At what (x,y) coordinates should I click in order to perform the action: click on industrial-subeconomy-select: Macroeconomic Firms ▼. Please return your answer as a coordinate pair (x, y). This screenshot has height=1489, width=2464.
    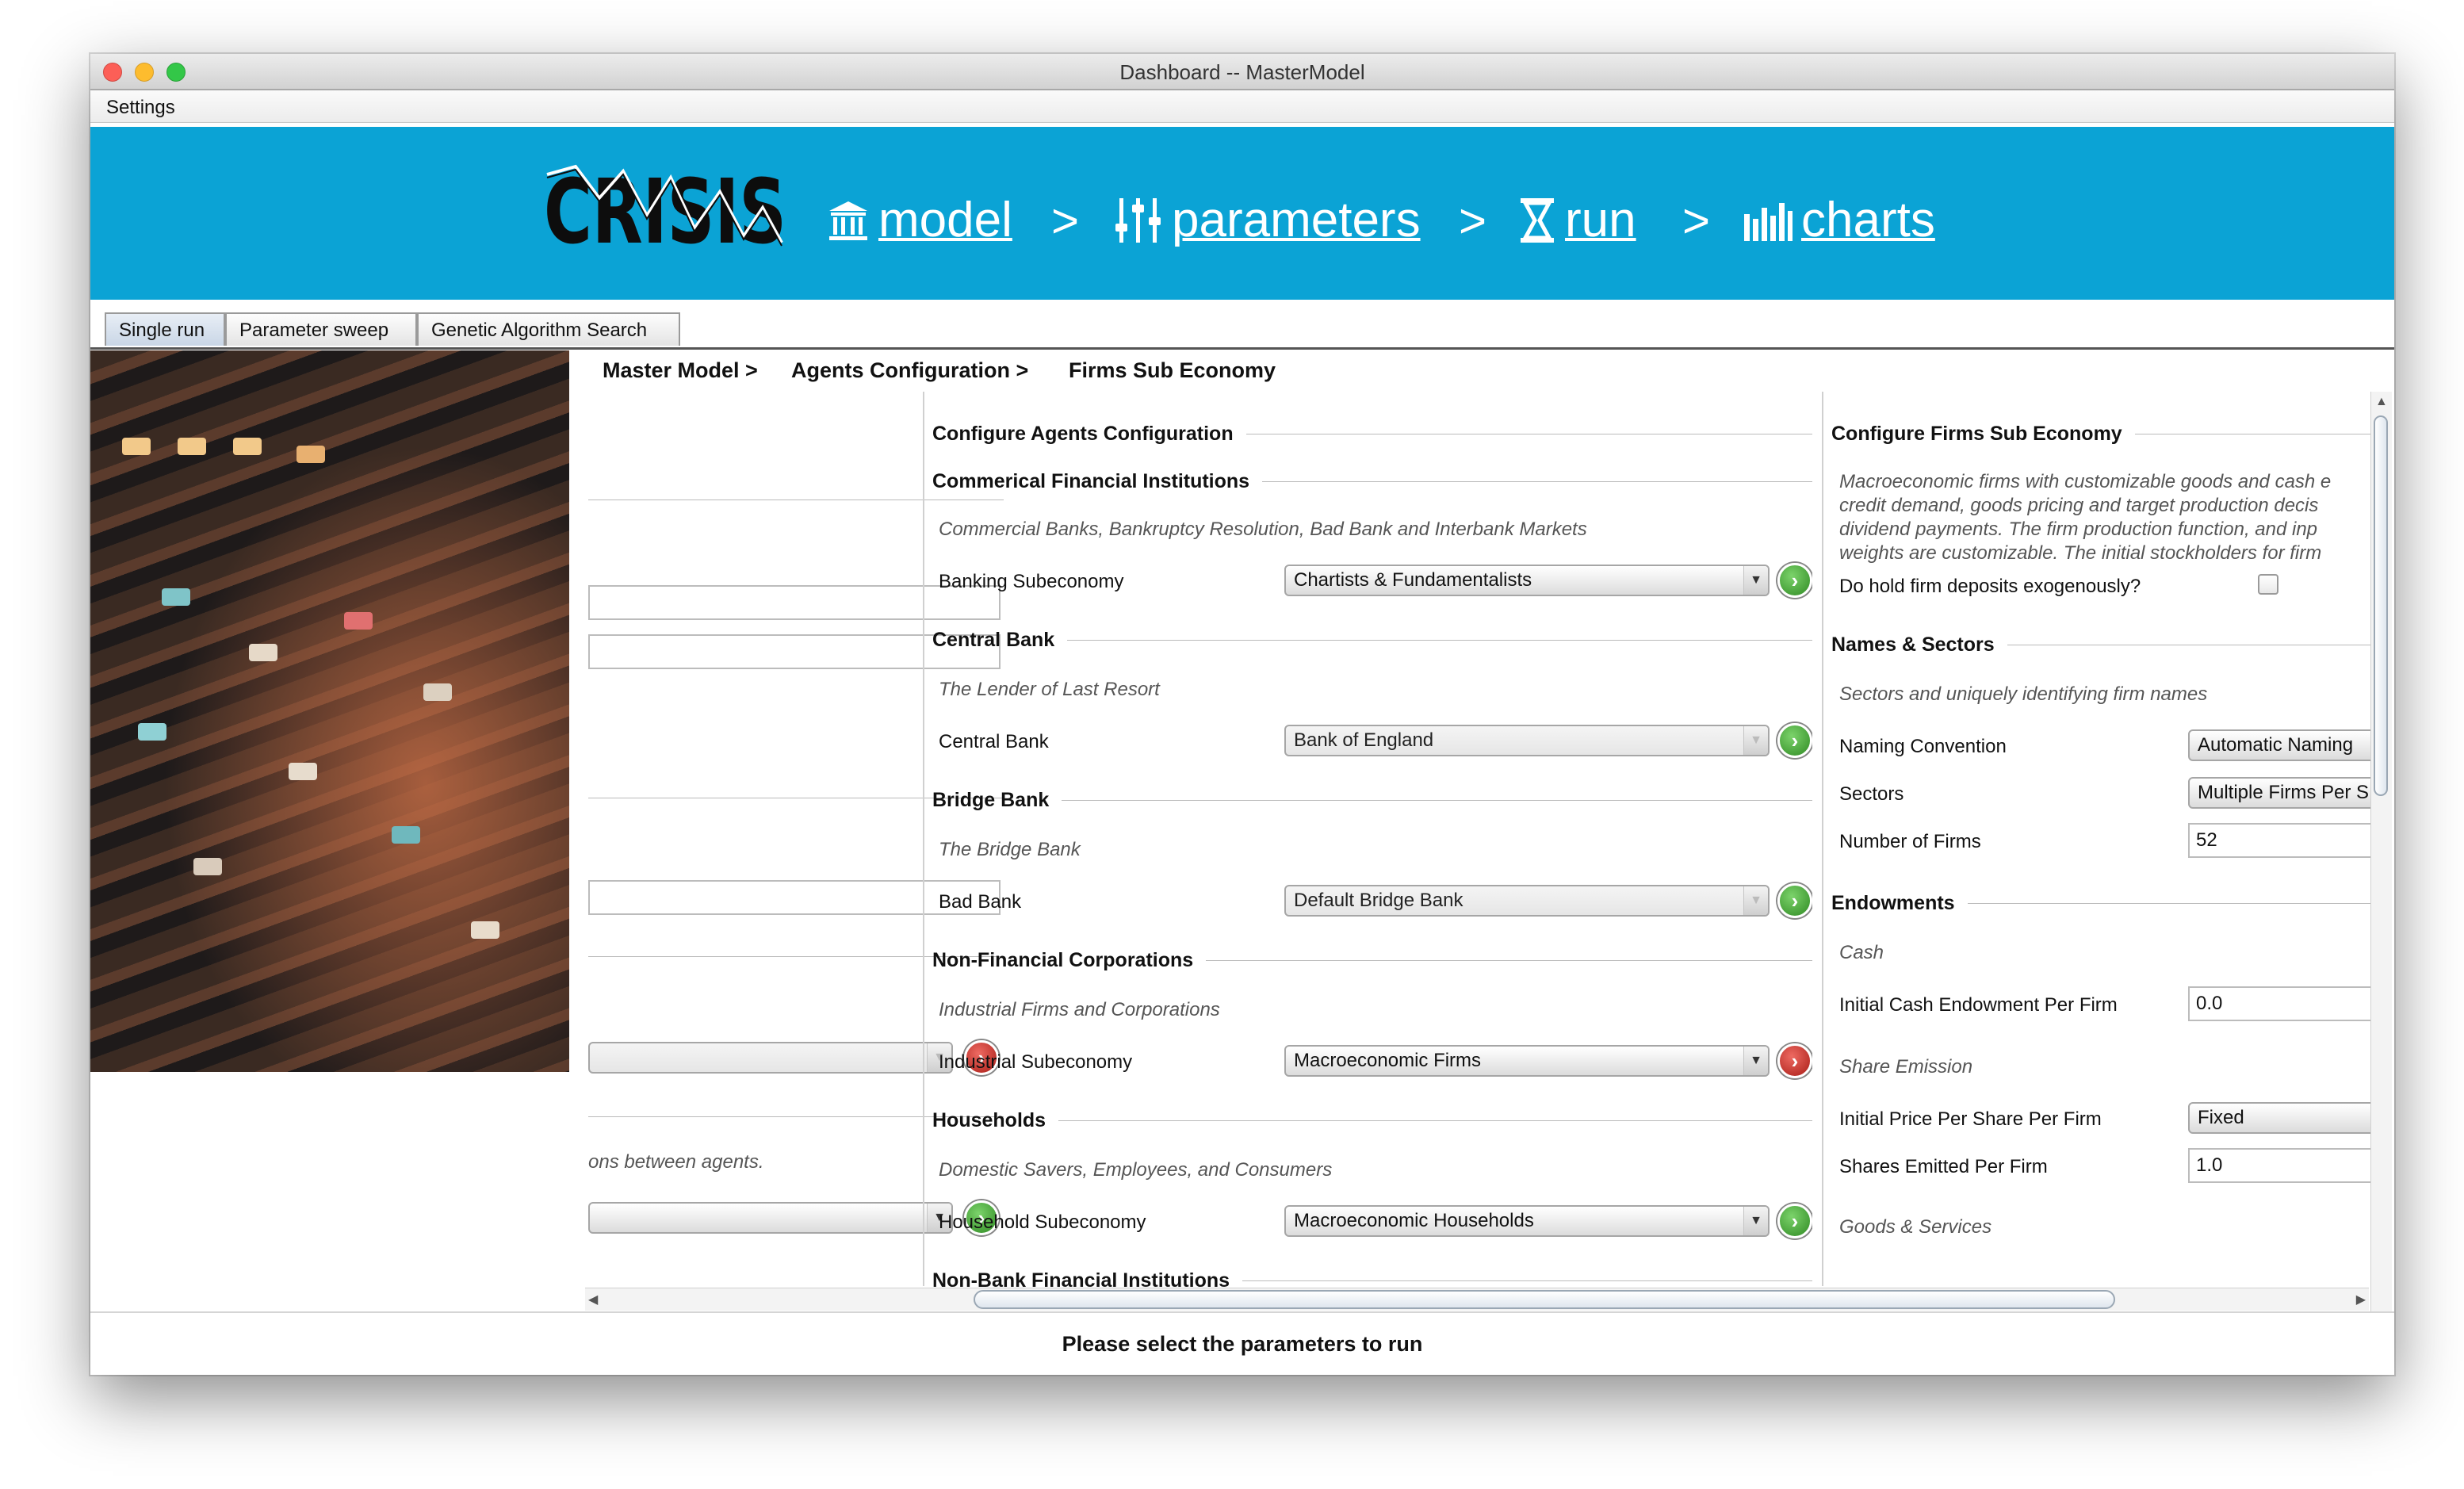
    Looking at the image, I should click on (1527, 1061).